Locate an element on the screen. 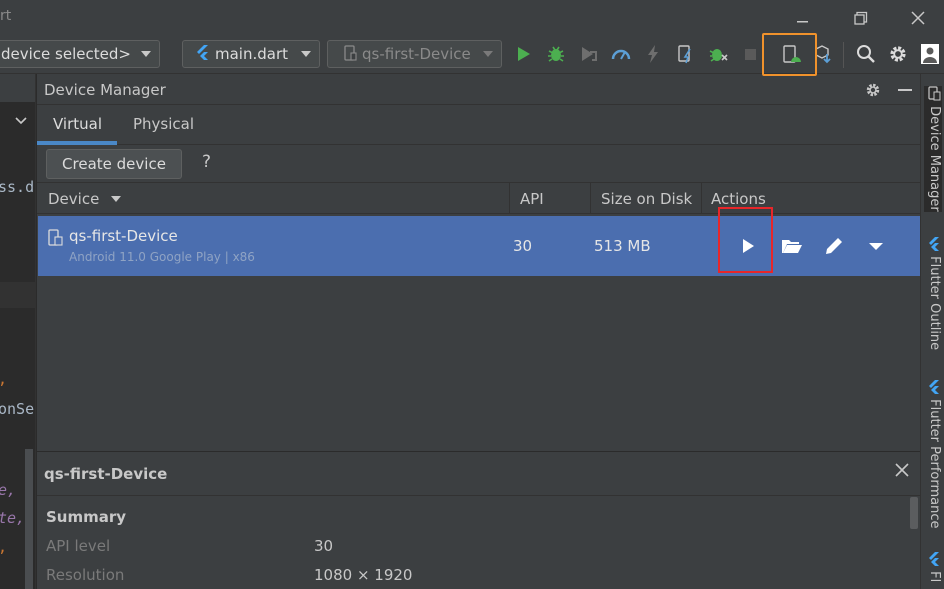 This screenshot has height=589, width=944. sidebar-item-device-manager: Device Manager is located at coordinates (933, 149).